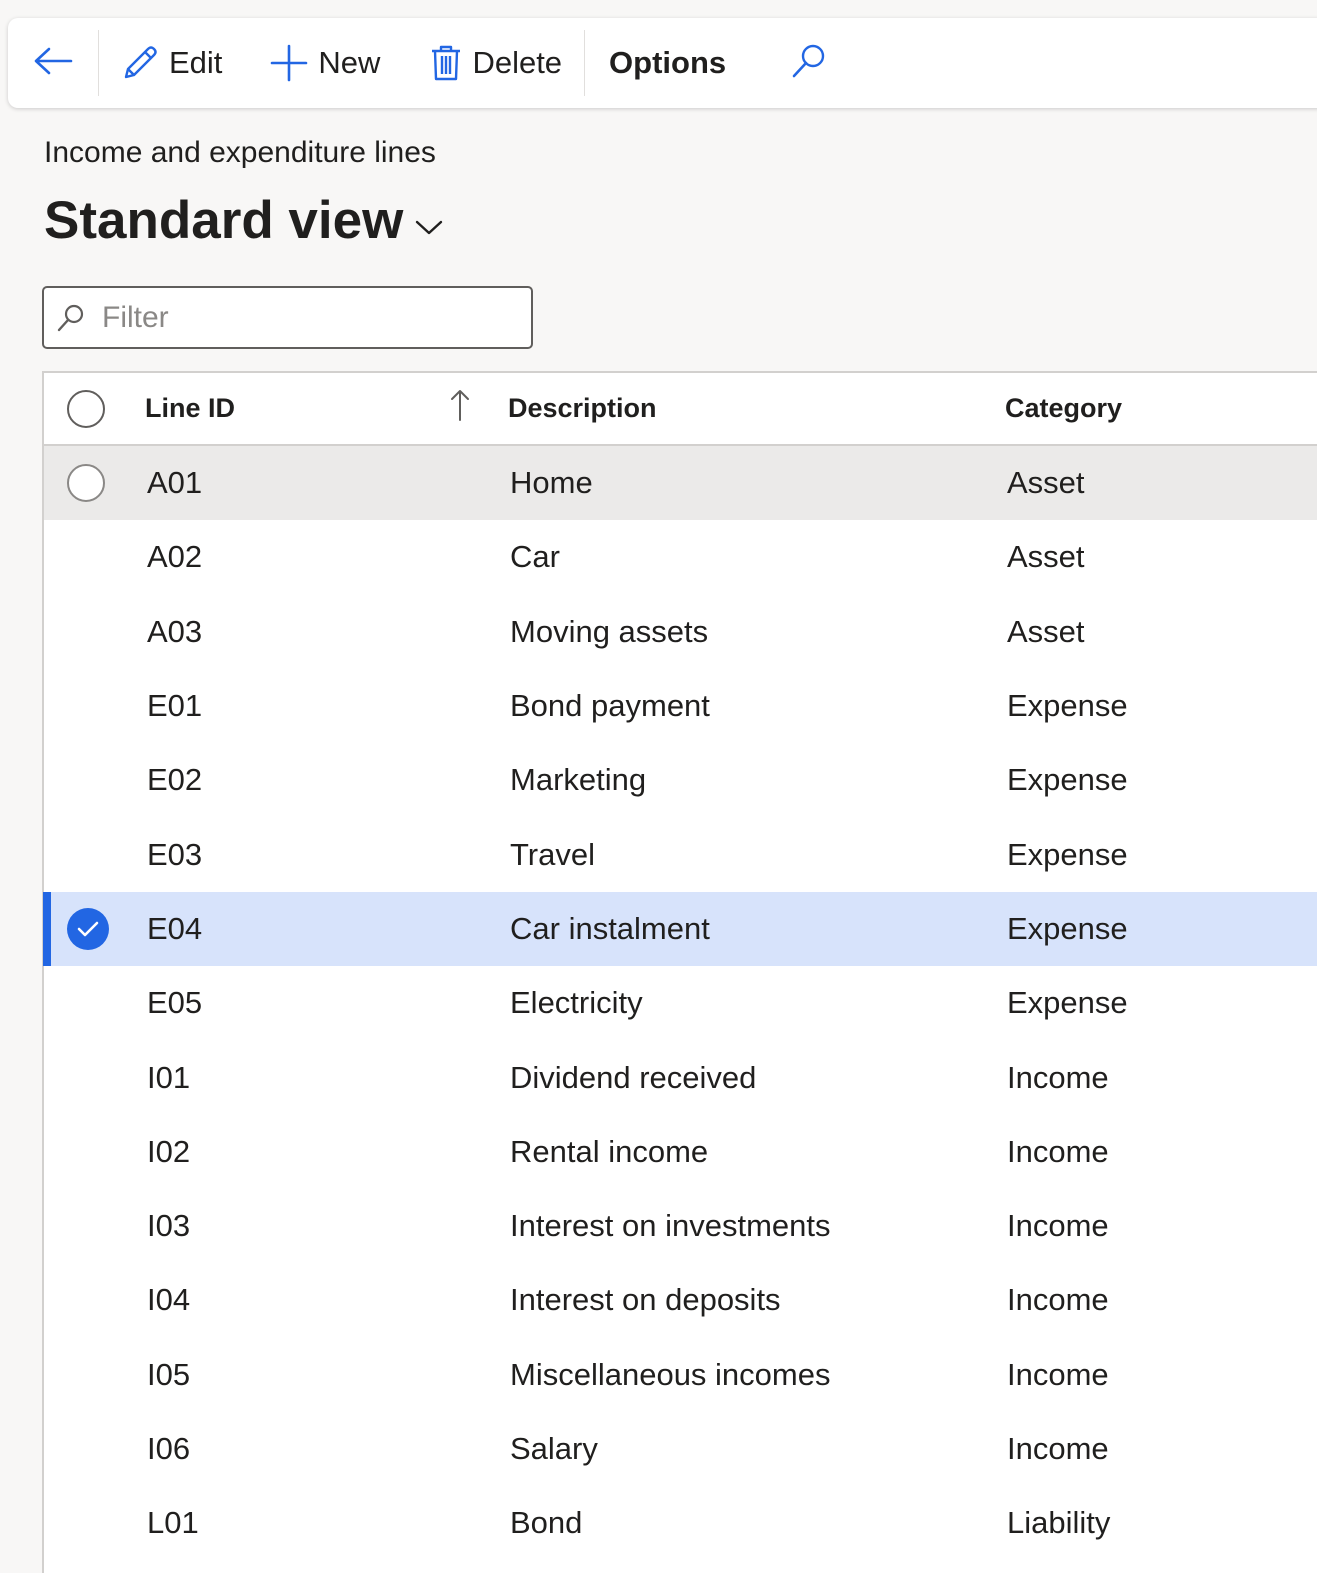 Image resolution: width=1317 pixels, height=1573 pixels. Describe the element at coordinates (551, 483) in the screenshot. I see `description-cell: Home` at that location.